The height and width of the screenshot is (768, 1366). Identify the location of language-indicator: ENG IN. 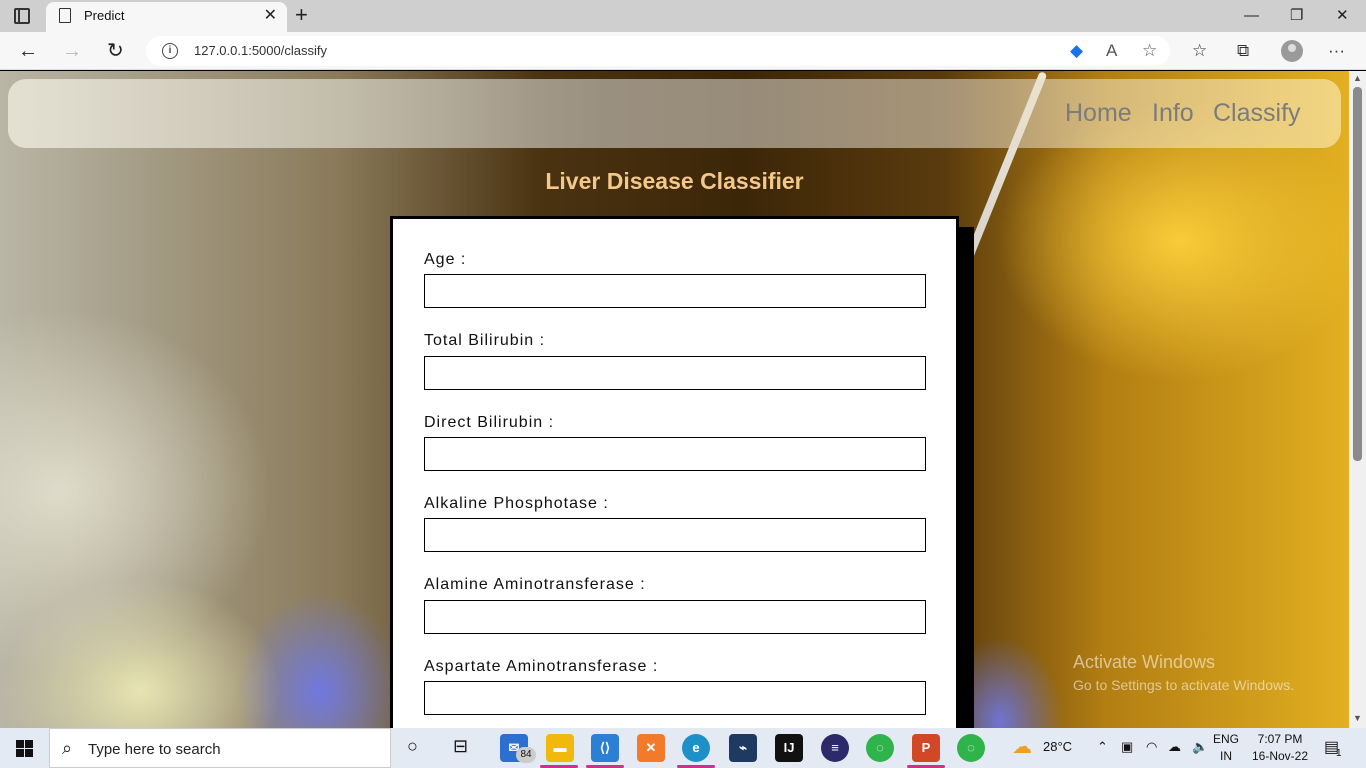
(1226, 748).